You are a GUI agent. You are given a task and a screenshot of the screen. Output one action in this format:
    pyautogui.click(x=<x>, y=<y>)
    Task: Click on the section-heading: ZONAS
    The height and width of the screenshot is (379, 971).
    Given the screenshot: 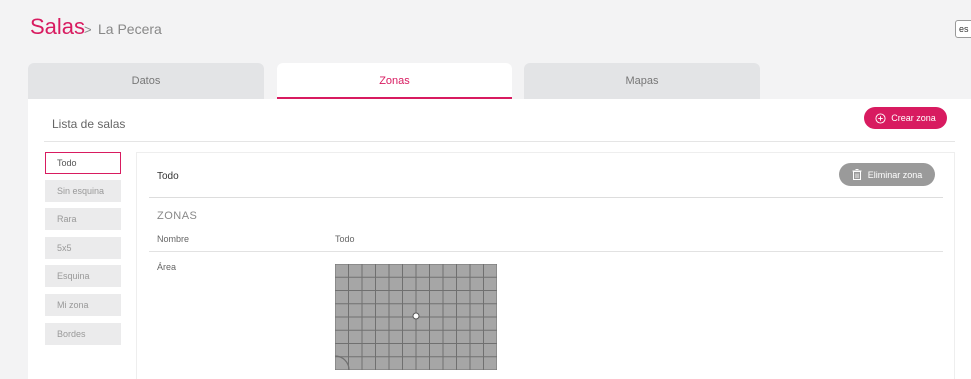 What is the action you would take?
    pyautogui.click(x=177, y=216)
    